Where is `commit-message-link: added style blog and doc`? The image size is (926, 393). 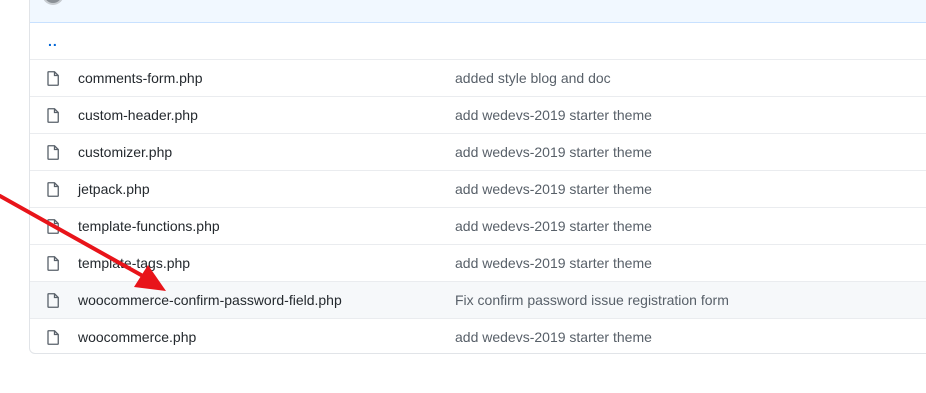
commit-message-link: added style blog and doc is located at coordinates (533, 78).